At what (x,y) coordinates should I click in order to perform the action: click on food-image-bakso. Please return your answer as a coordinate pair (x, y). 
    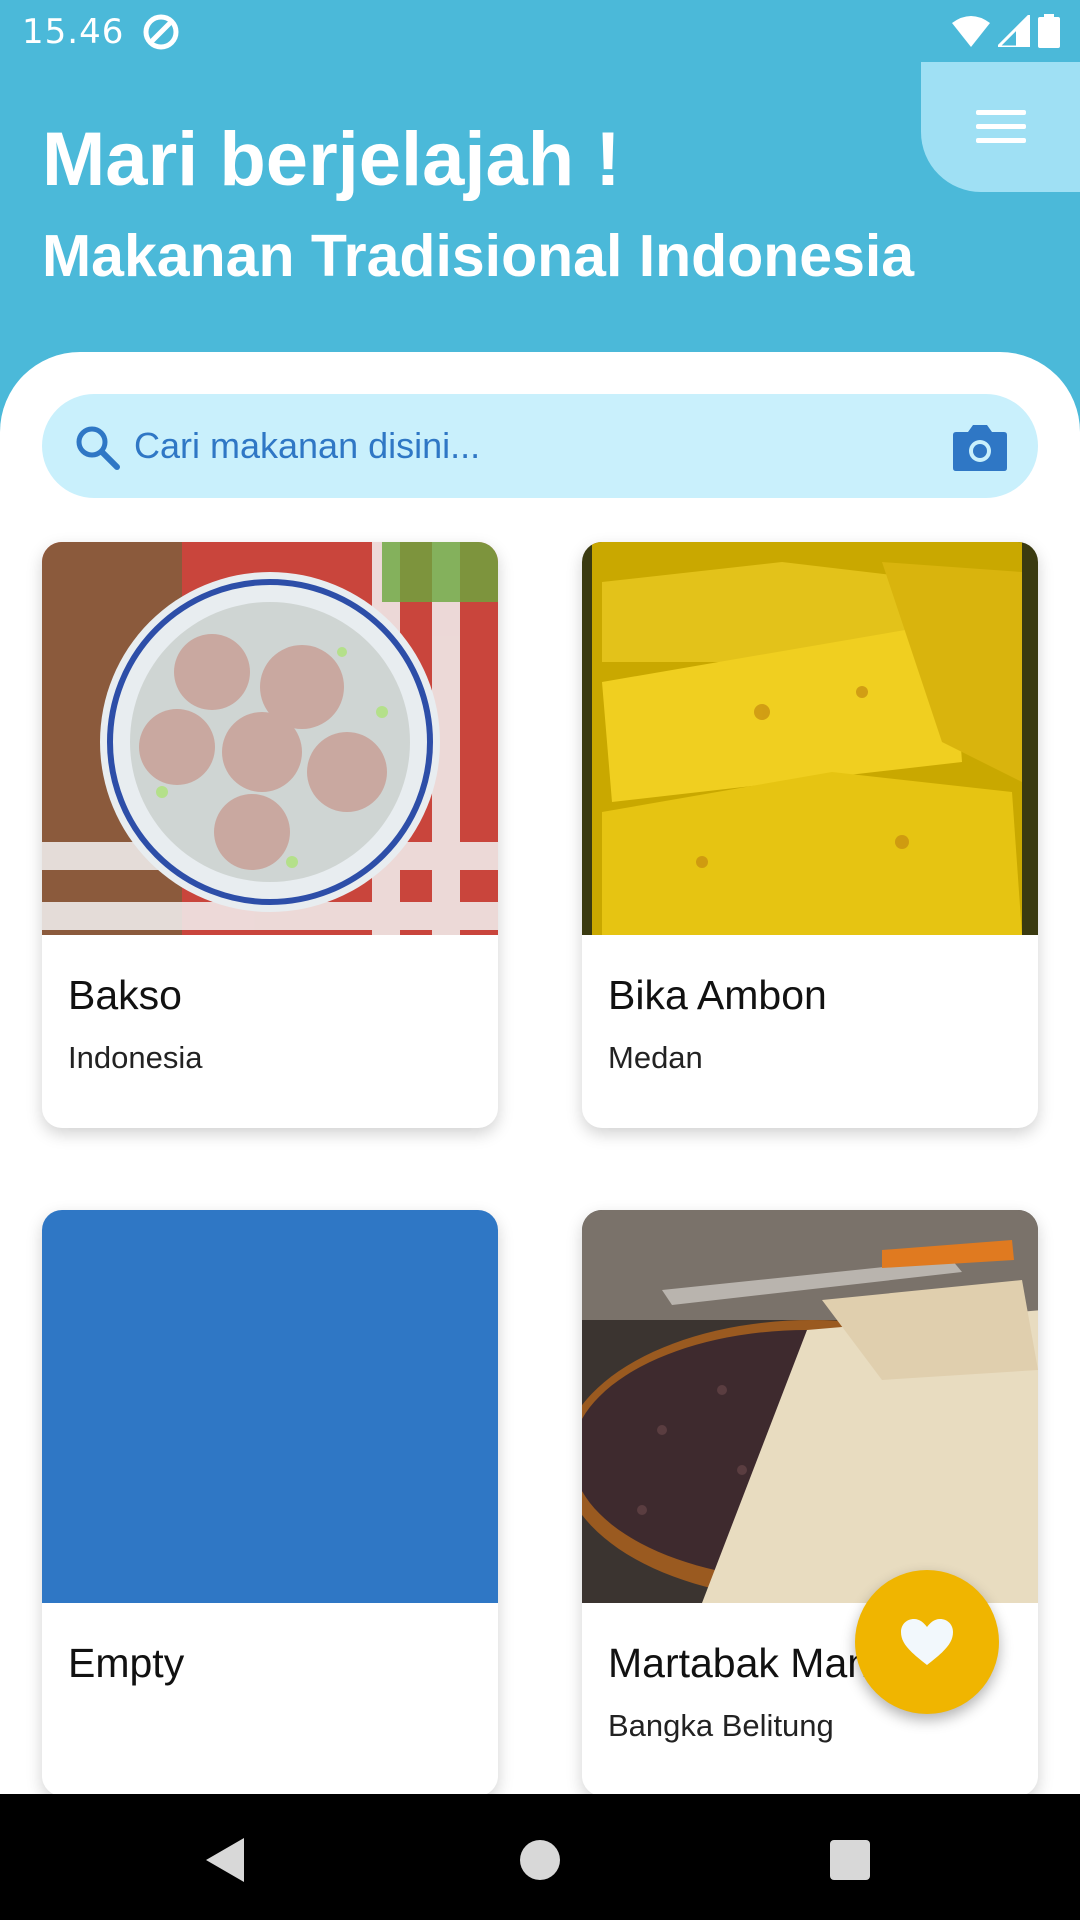
    Looking at the image, I should click on (270, 738).